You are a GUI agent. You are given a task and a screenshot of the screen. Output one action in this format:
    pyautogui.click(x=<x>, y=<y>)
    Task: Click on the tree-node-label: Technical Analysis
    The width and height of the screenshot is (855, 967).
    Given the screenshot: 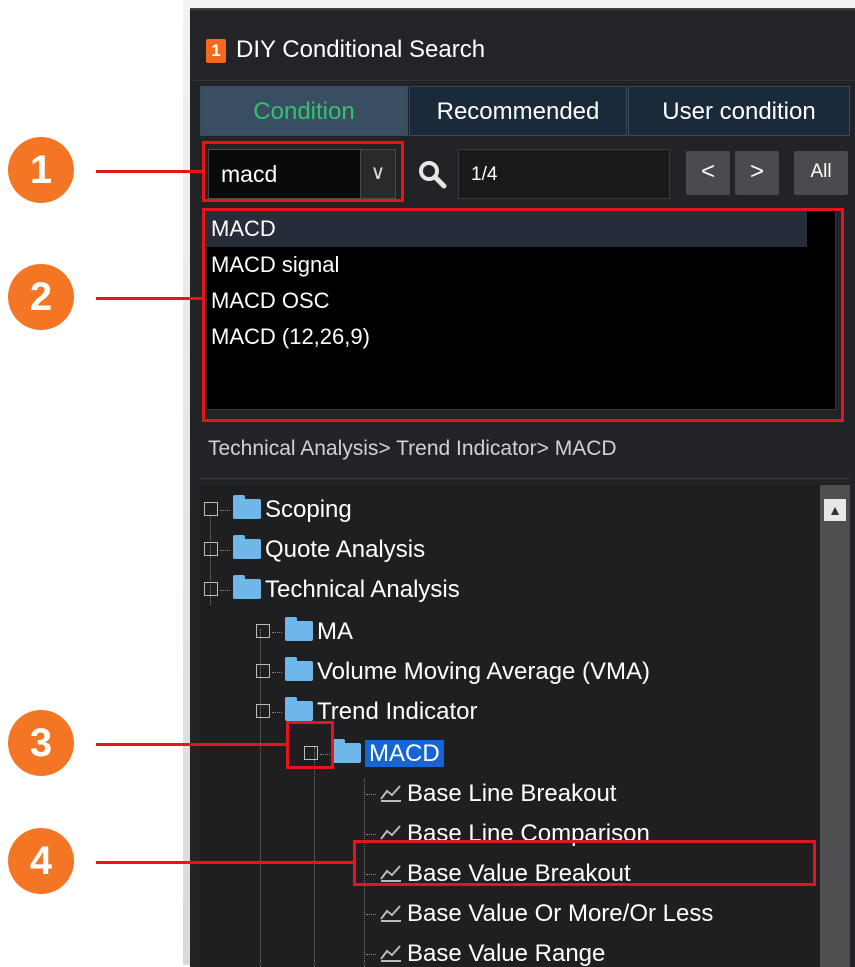 What is the action you would take?
    pyautogui.click(x=362, y=589)
    